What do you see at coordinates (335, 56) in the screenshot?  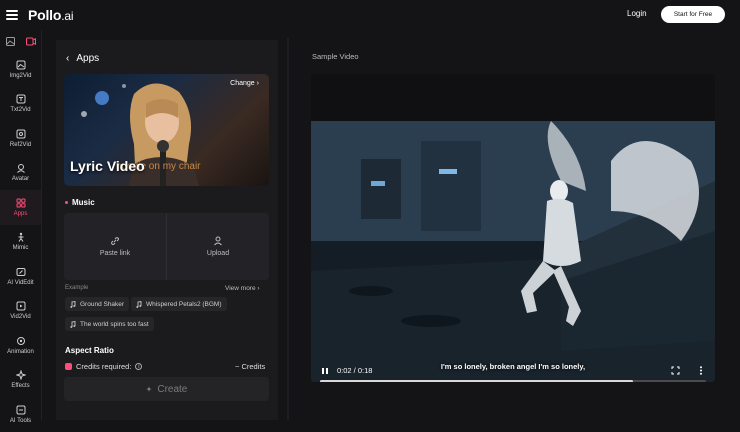 I see `sample-video-title: Sample Video` at bounding box center [335, 56].